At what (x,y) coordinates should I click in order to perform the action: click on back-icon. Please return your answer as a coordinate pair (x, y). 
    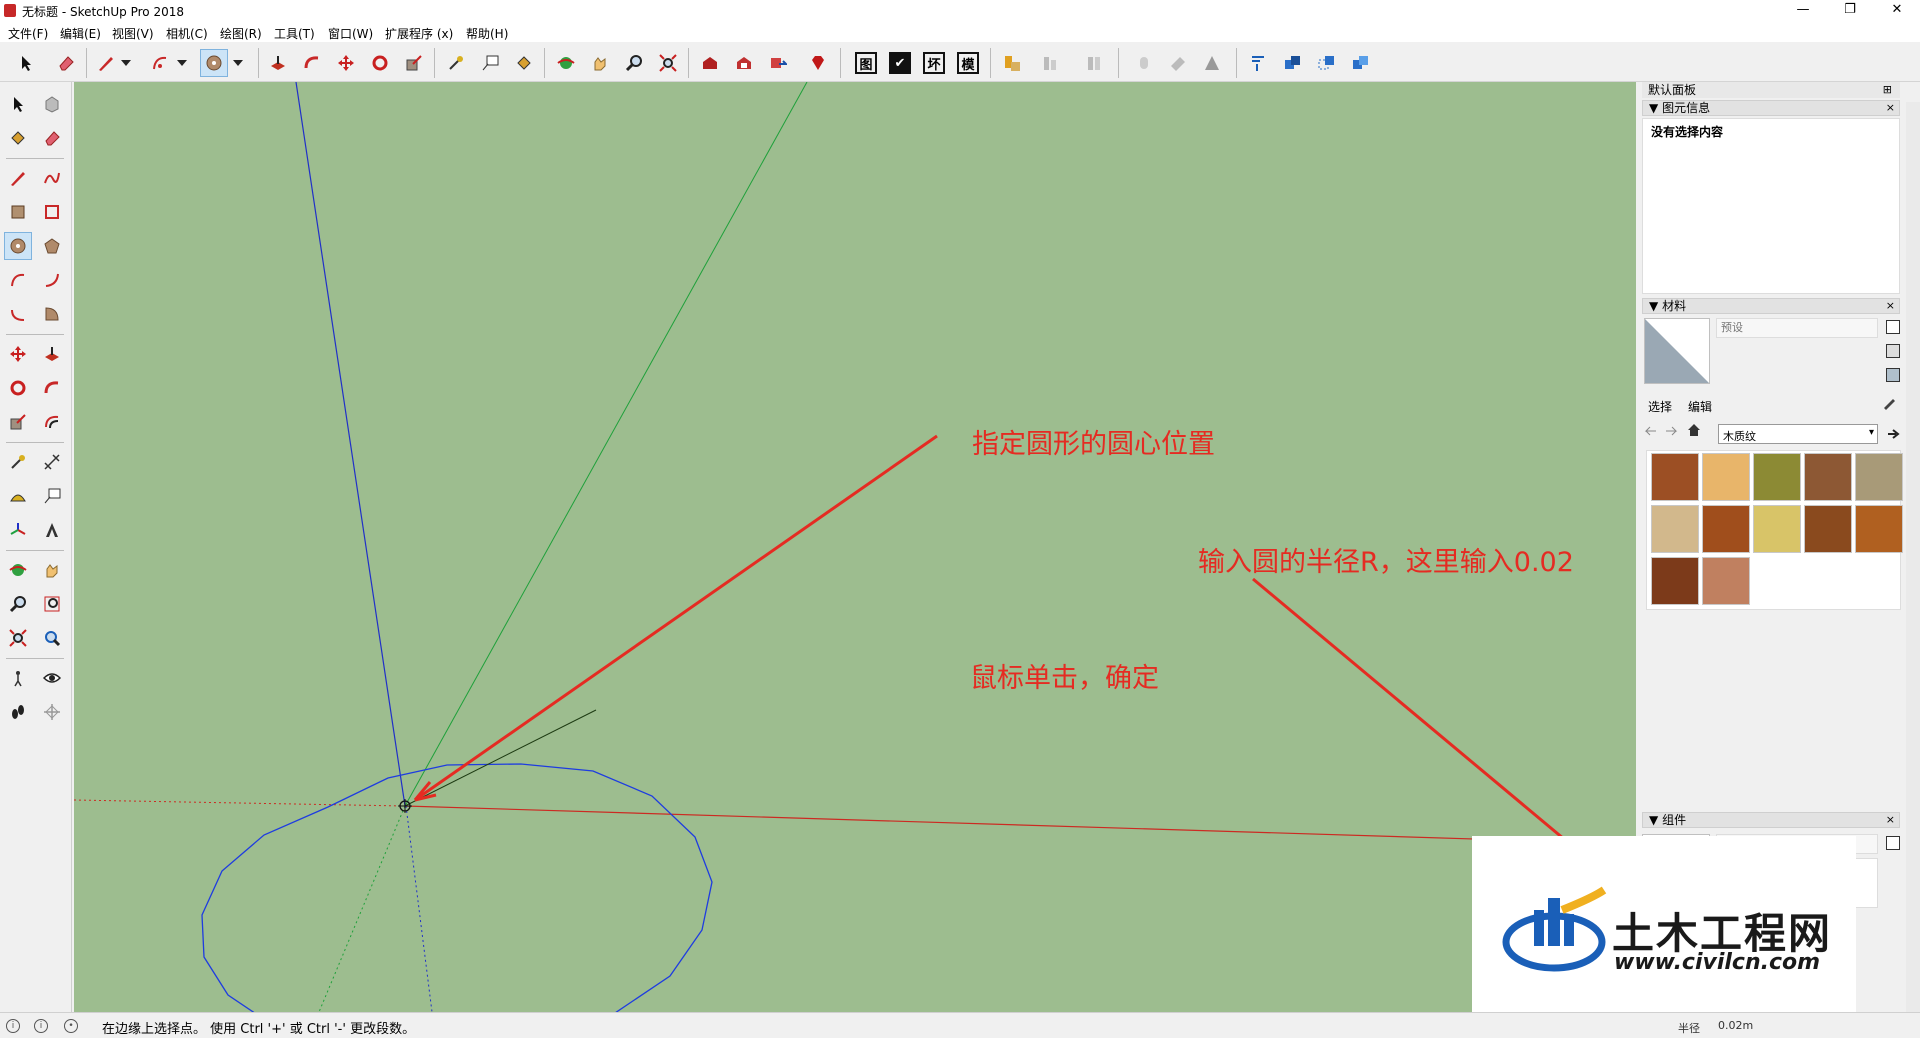
    Looking at the image, I should click on (1651, 431).